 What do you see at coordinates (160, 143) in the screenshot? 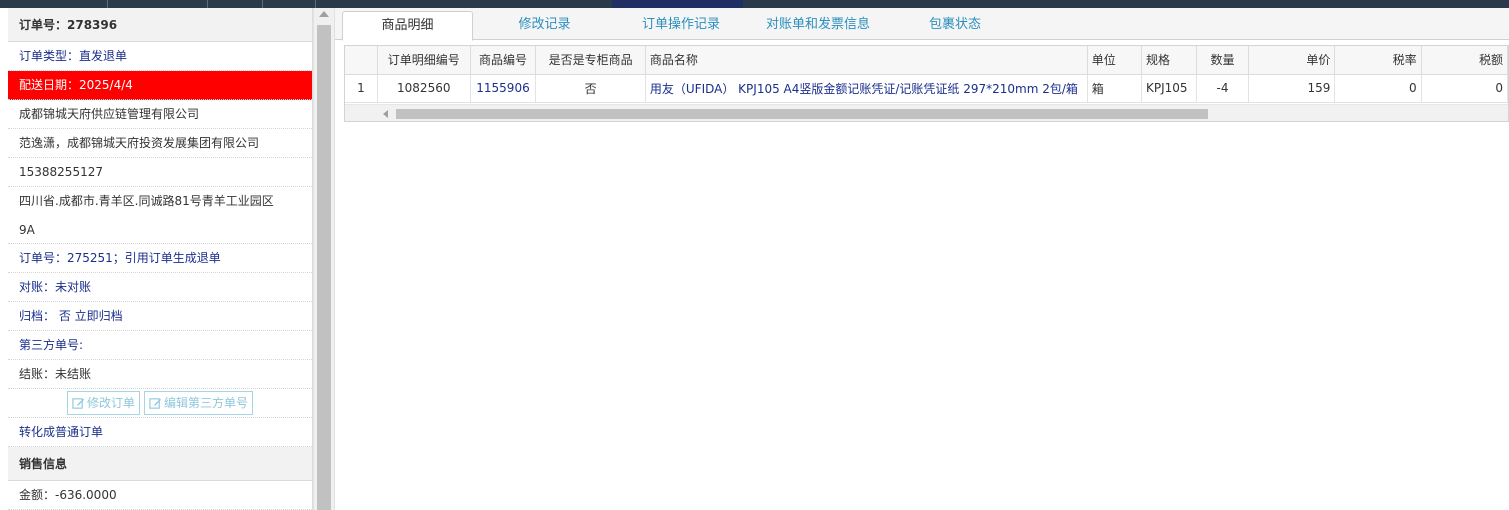
I see `customer-name: 范逸潇，成都锦城天府投资发展集团有限公司` at bounding box center [160, 143].